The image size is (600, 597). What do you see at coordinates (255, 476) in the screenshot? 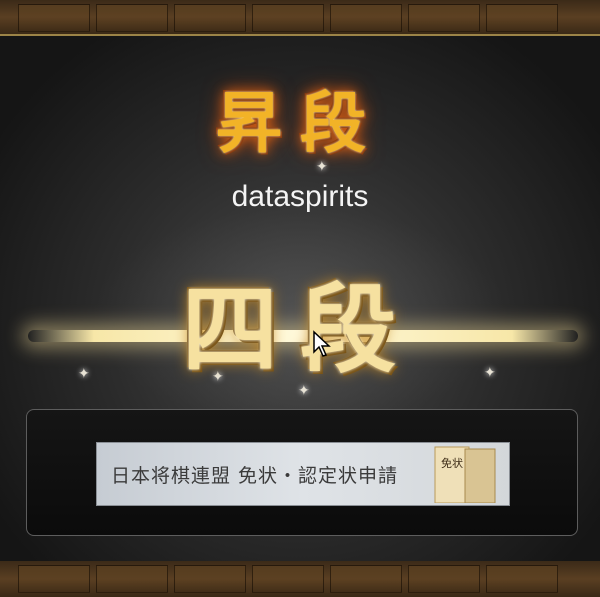
I see `certificate-button-label: 日本将棋連盟 免状・認定状申請` at bounding box center [255, 476].